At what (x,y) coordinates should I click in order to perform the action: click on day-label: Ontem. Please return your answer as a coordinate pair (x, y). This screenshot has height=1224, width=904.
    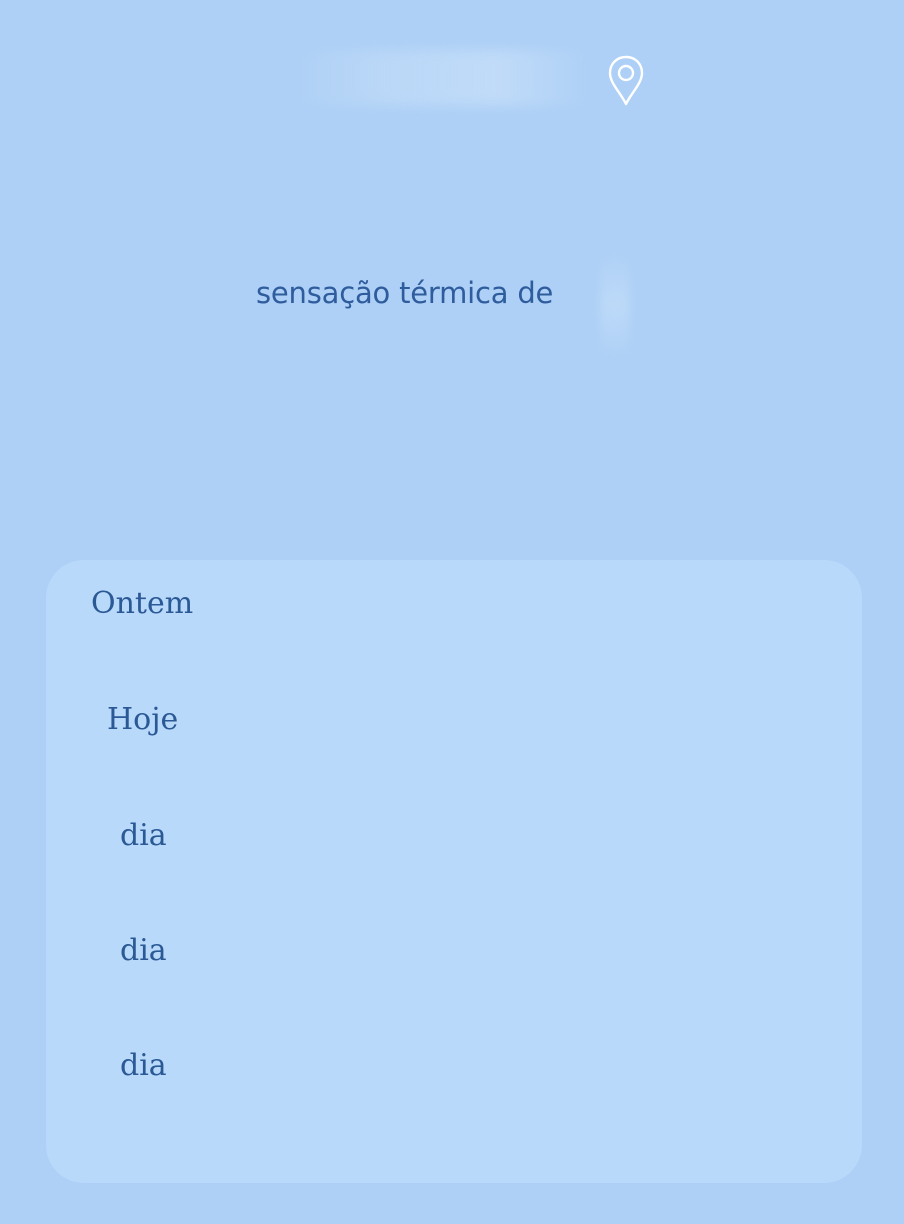
    Looking at the image, I should click on (142, 603).